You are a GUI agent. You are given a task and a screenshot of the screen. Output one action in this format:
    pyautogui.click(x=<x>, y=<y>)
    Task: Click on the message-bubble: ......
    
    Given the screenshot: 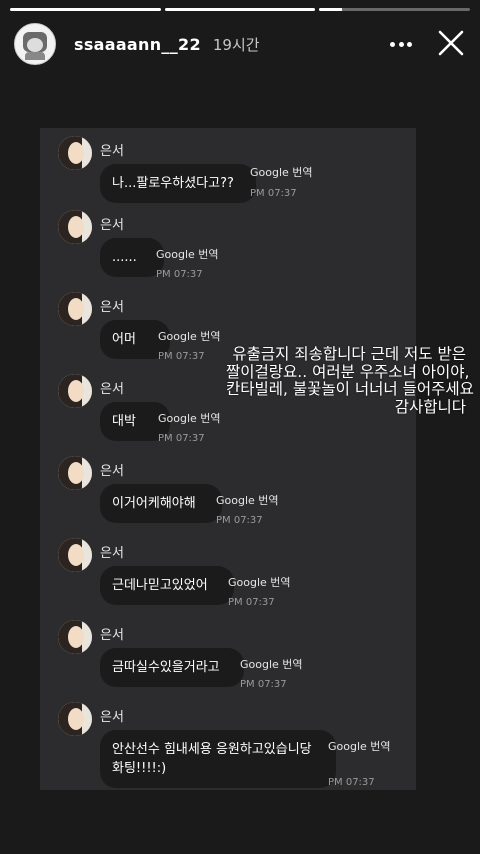 What is the action you would take?
    pyautogui.click(x=132, y=257)
    